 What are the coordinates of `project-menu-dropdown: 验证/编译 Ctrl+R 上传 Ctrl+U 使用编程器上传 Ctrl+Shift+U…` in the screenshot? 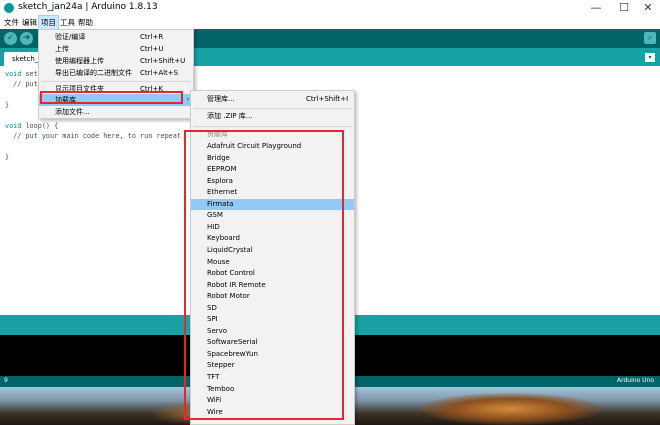 It's located at (116, 74).